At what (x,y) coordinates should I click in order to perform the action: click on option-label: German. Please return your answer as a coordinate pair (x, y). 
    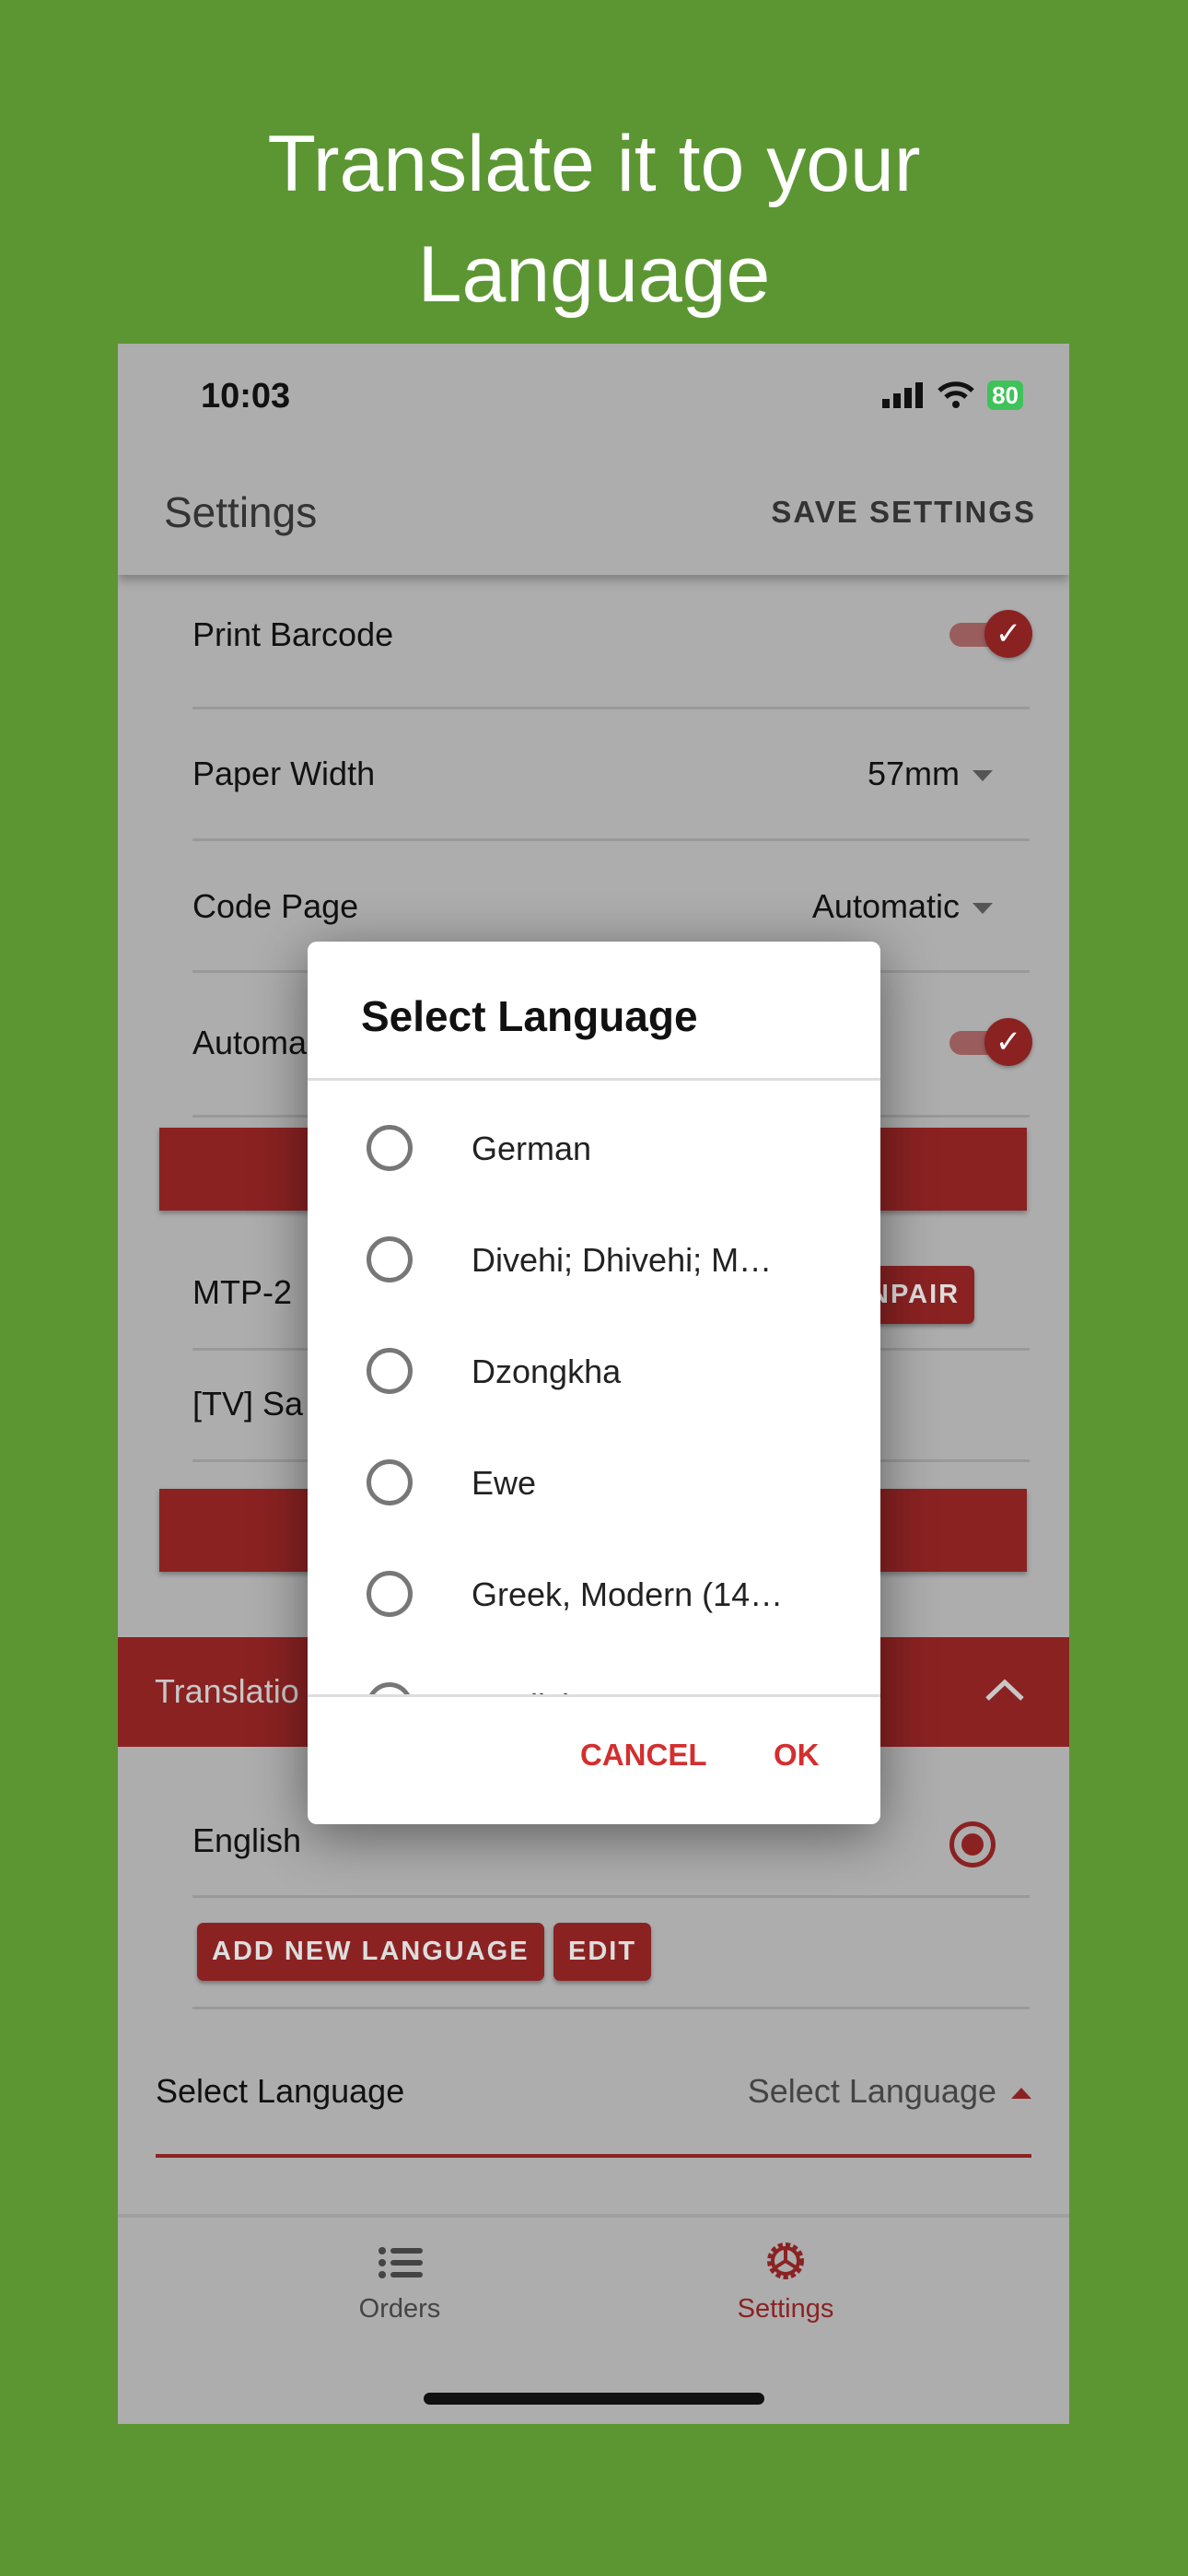
    Looking at the image, I should click on (532, 1148).